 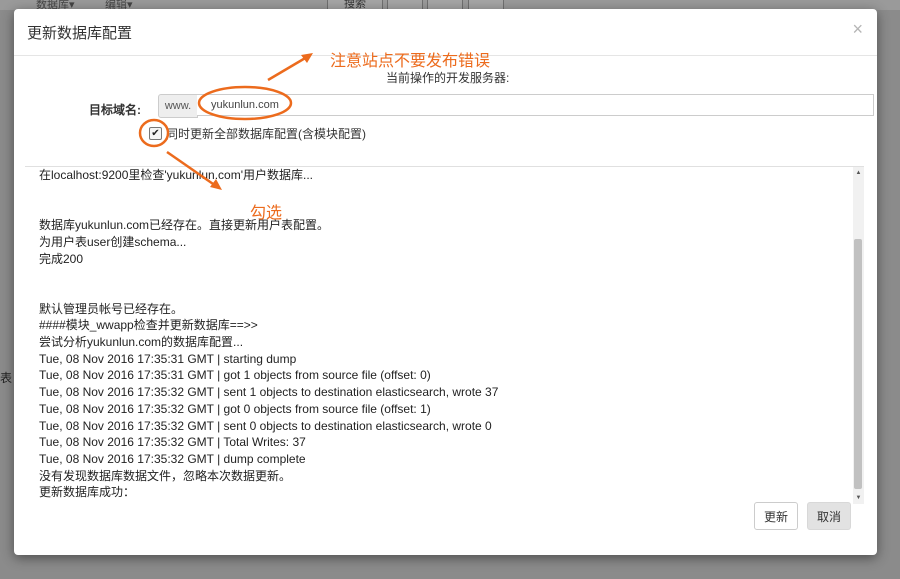 What do you see at coordinates (448, 78) in the screenshot?
I see `current-server-label: 当前操作的开发服务器:` at bounding box center [448, 78].